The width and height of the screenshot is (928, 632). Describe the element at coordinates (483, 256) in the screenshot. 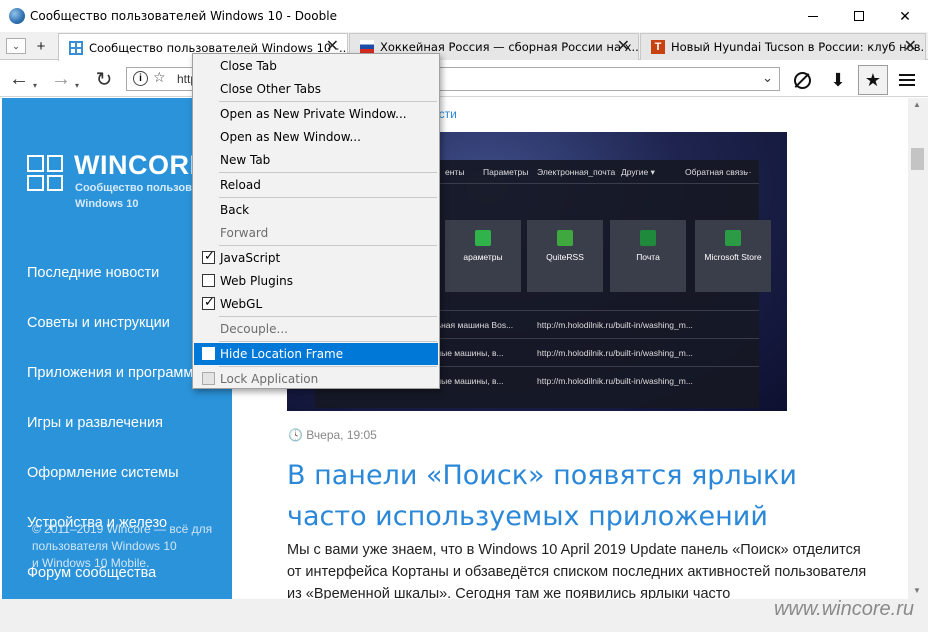

I see `hero-tile: араметры` at that location.